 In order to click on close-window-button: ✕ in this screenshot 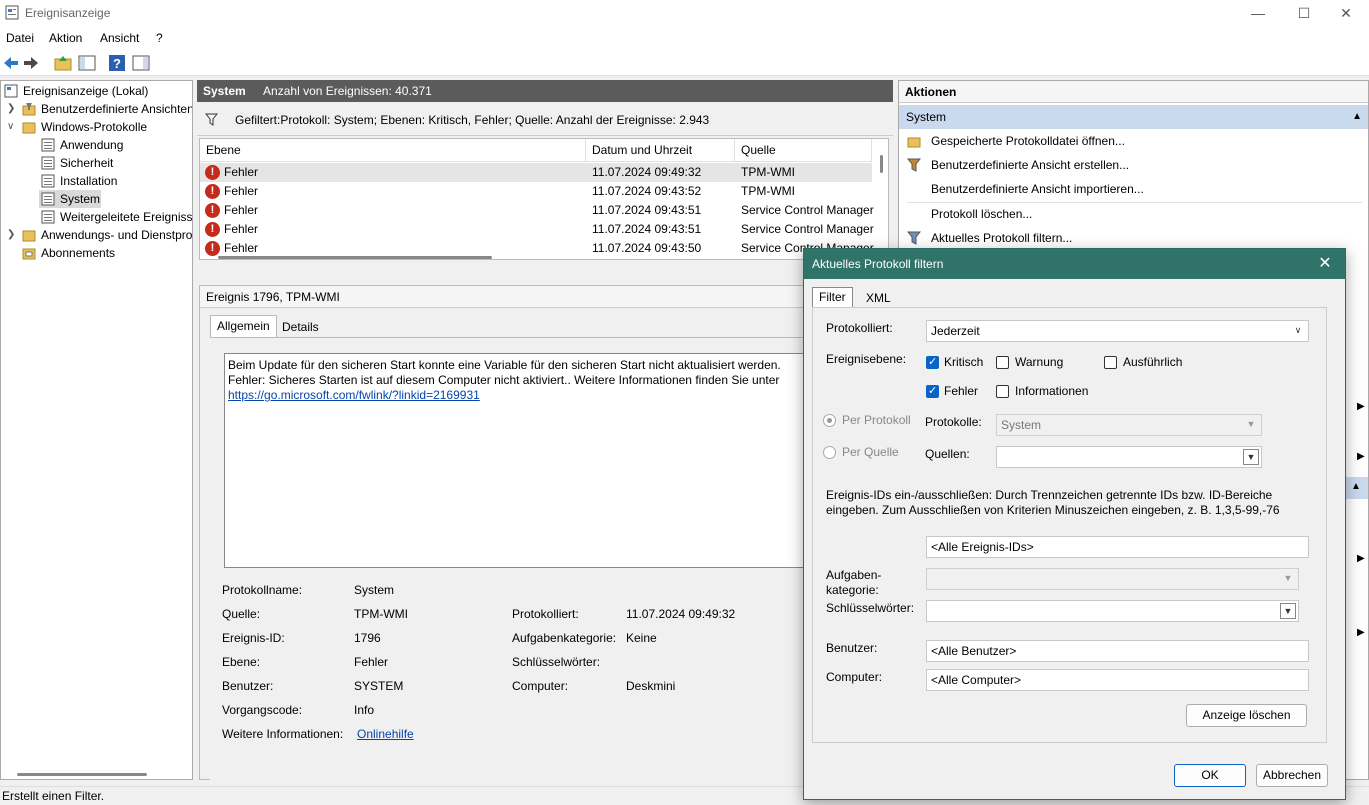, I will do `click(1346, 13)`.